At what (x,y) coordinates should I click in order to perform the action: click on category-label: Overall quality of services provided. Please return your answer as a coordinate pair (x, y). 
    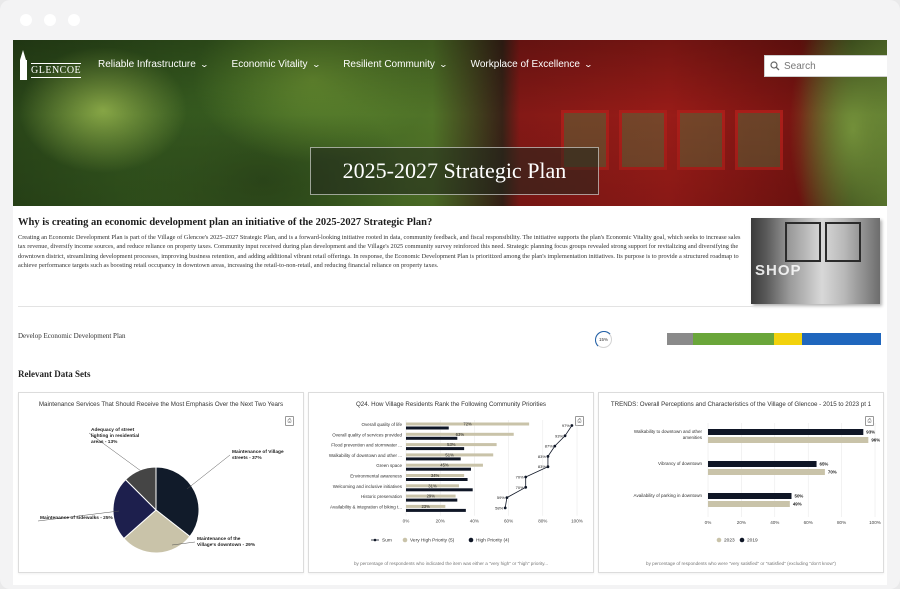
    Looking at the image, I should click on (367, 434).